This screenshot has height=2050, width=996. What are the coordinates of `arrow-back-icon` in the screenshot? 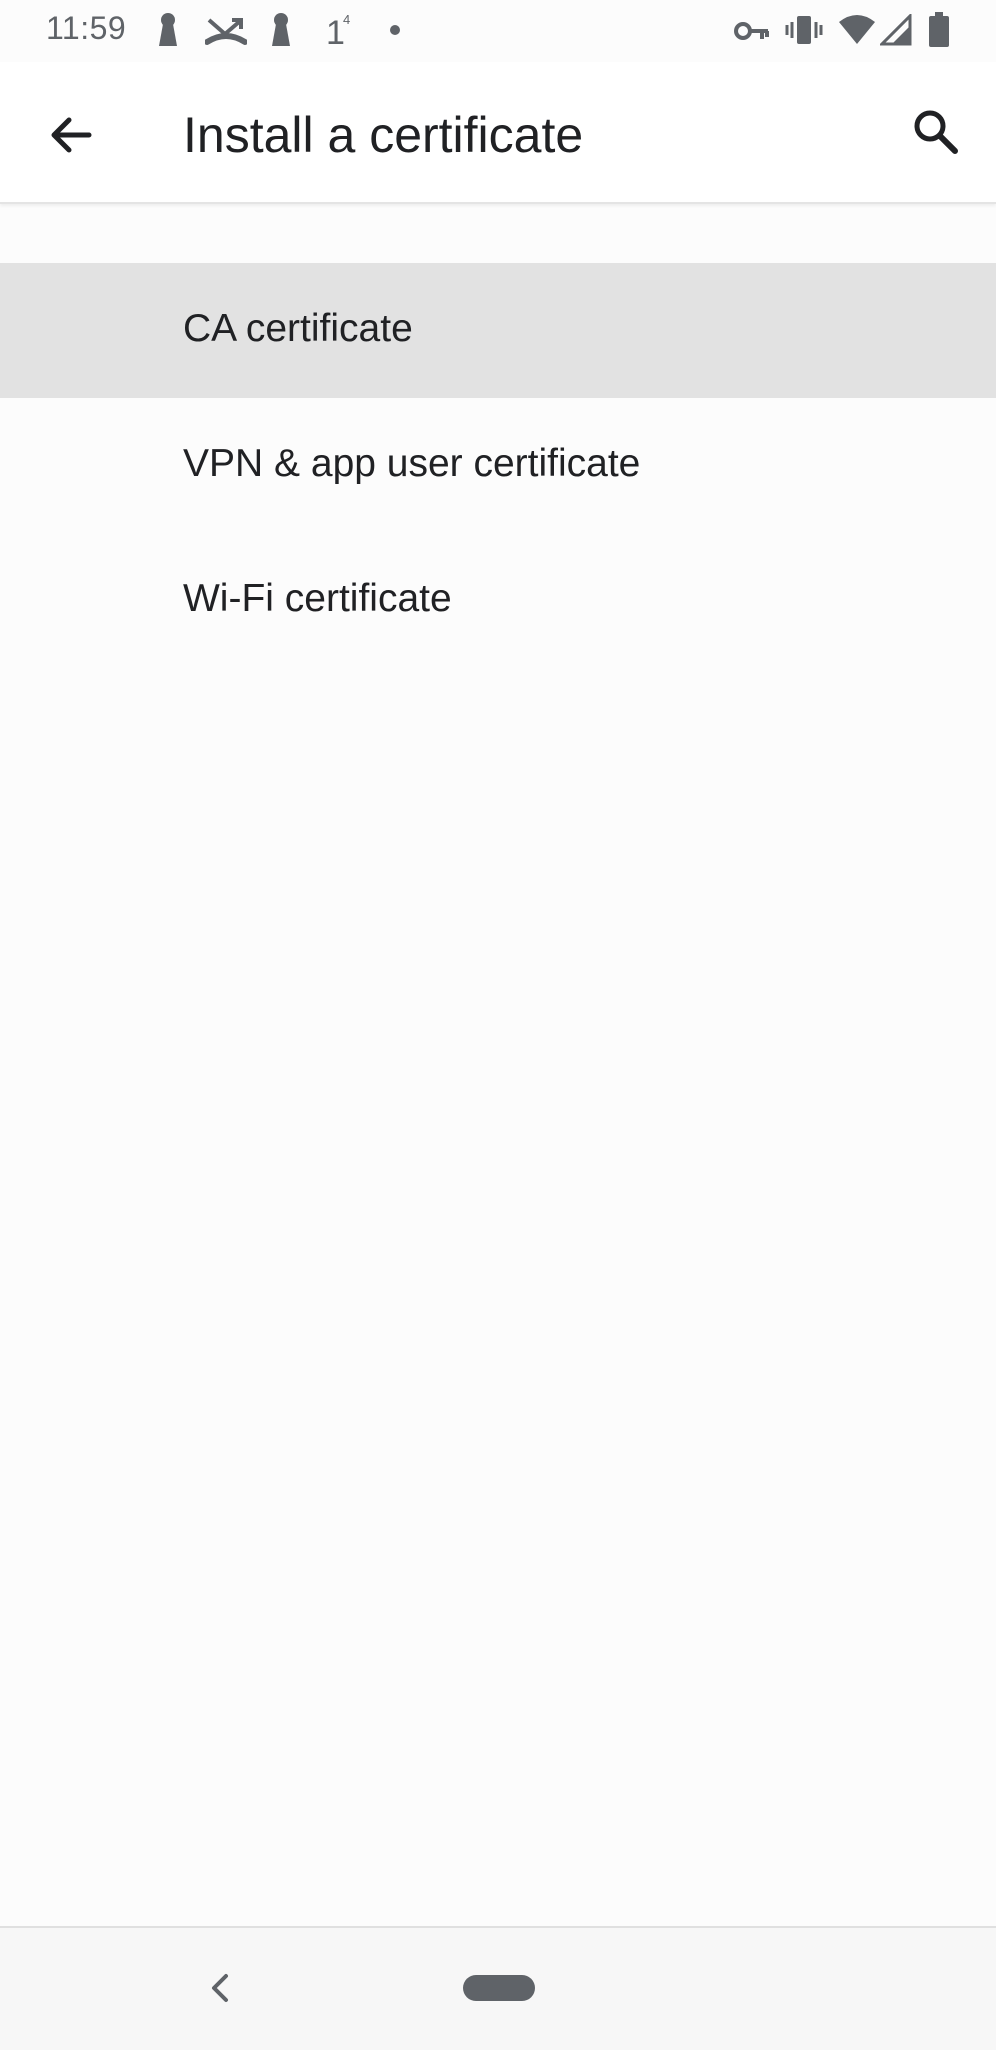 It's located at (71, 137).